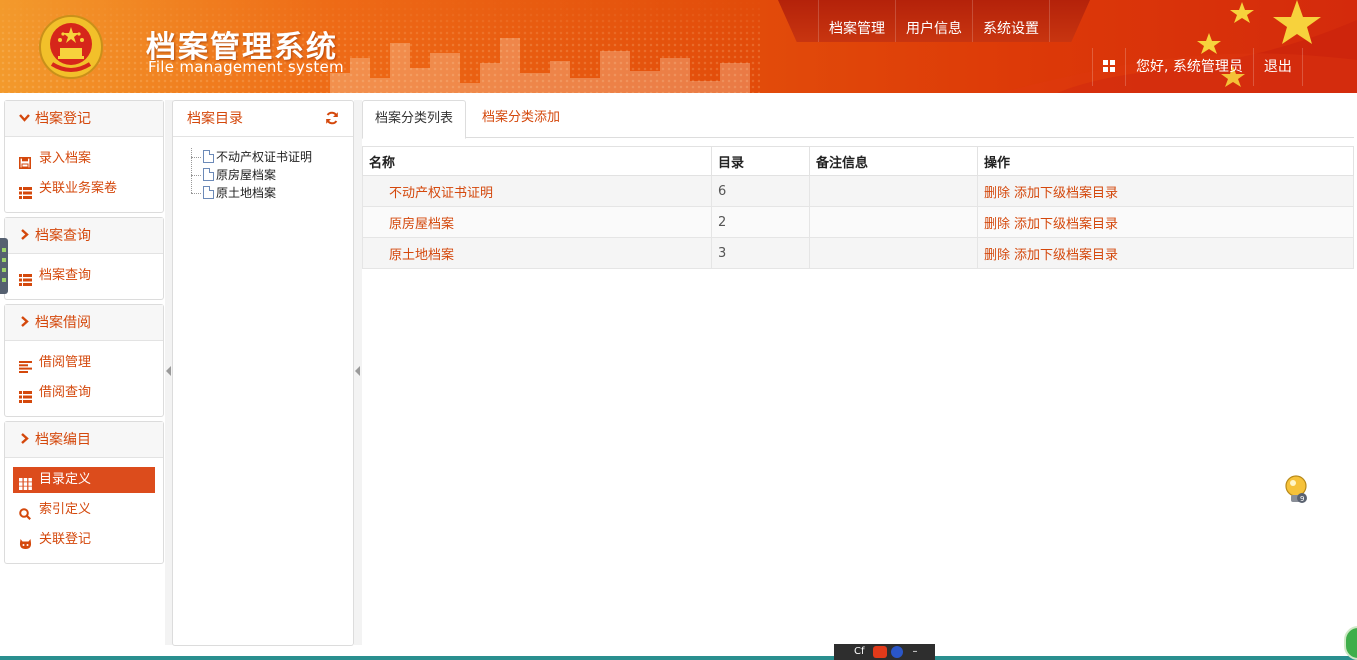 Image resolution: width=1357 pixels, height=660 pixels. I want to click on tree-node: 原房屋档案, so click(272, 175).